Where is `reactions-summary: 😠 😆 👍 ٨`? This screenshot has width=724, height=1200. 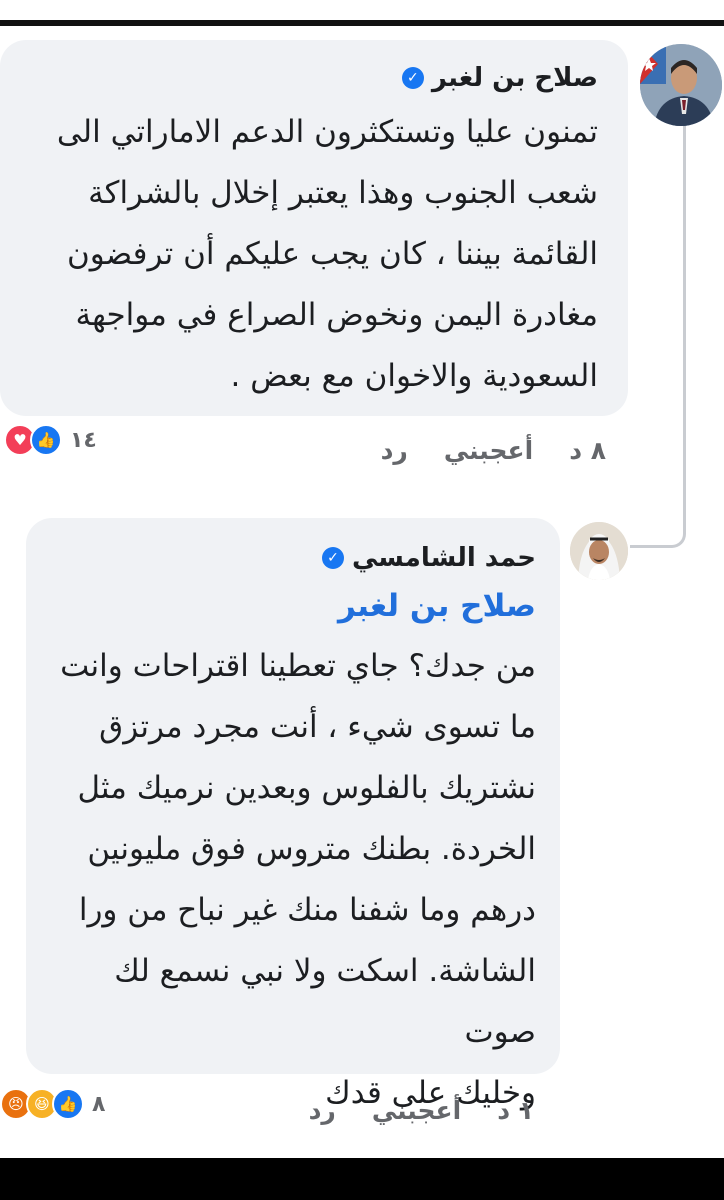
reactions-summary: 😠 😆 👍 ٨ is located at coordinates (52, 1104).